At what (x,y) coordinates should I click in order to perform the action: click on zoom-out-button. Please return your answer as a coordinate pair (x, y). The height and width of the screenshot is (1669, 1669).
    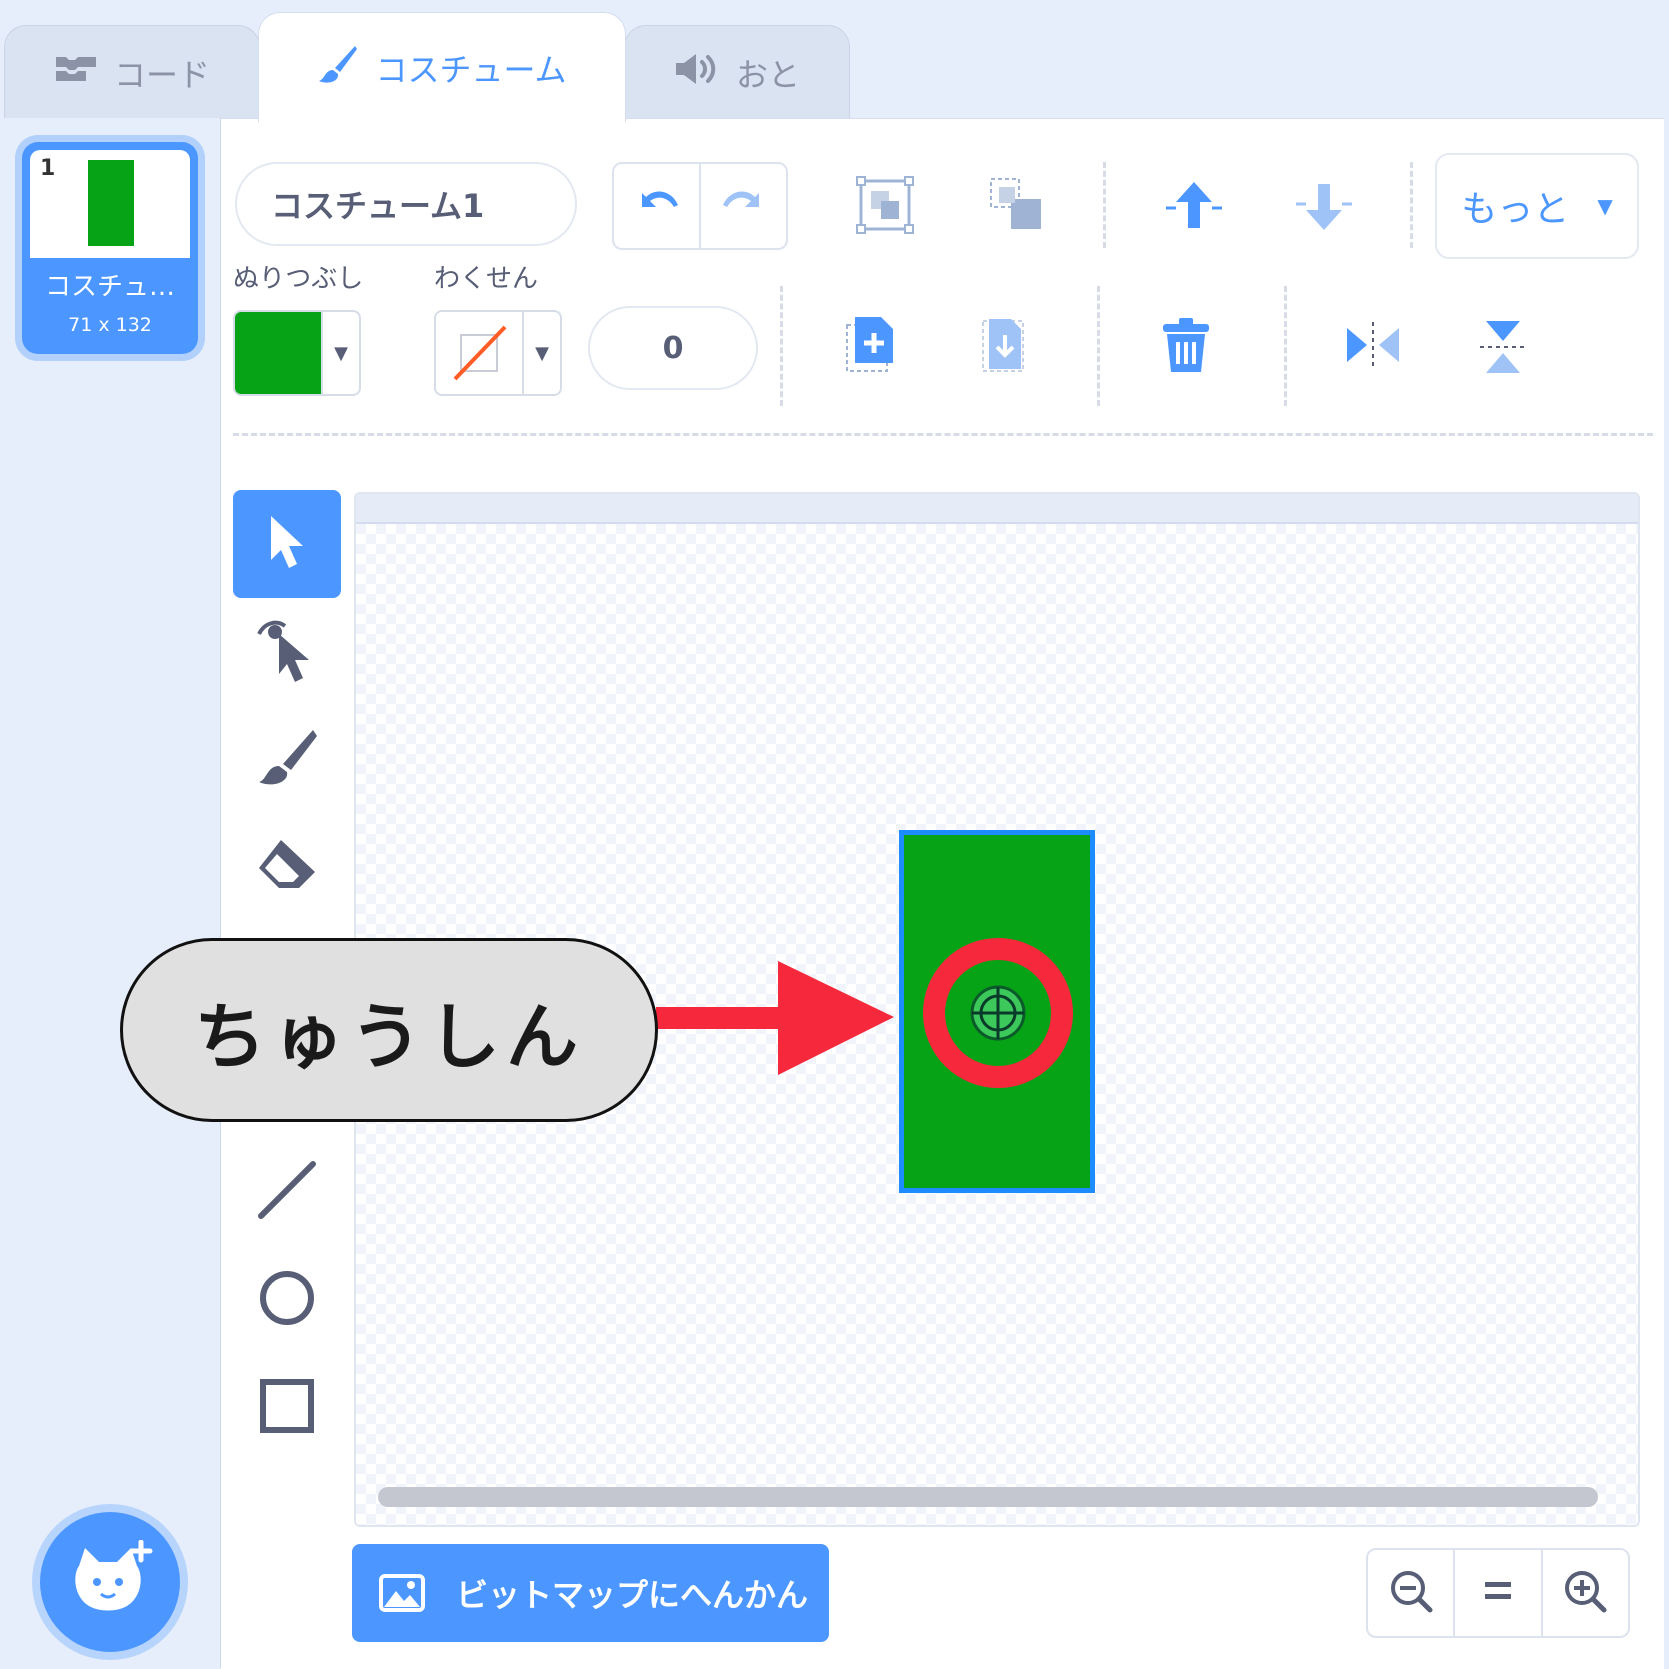
    Looking at the image, I should click on (1410, 1593).